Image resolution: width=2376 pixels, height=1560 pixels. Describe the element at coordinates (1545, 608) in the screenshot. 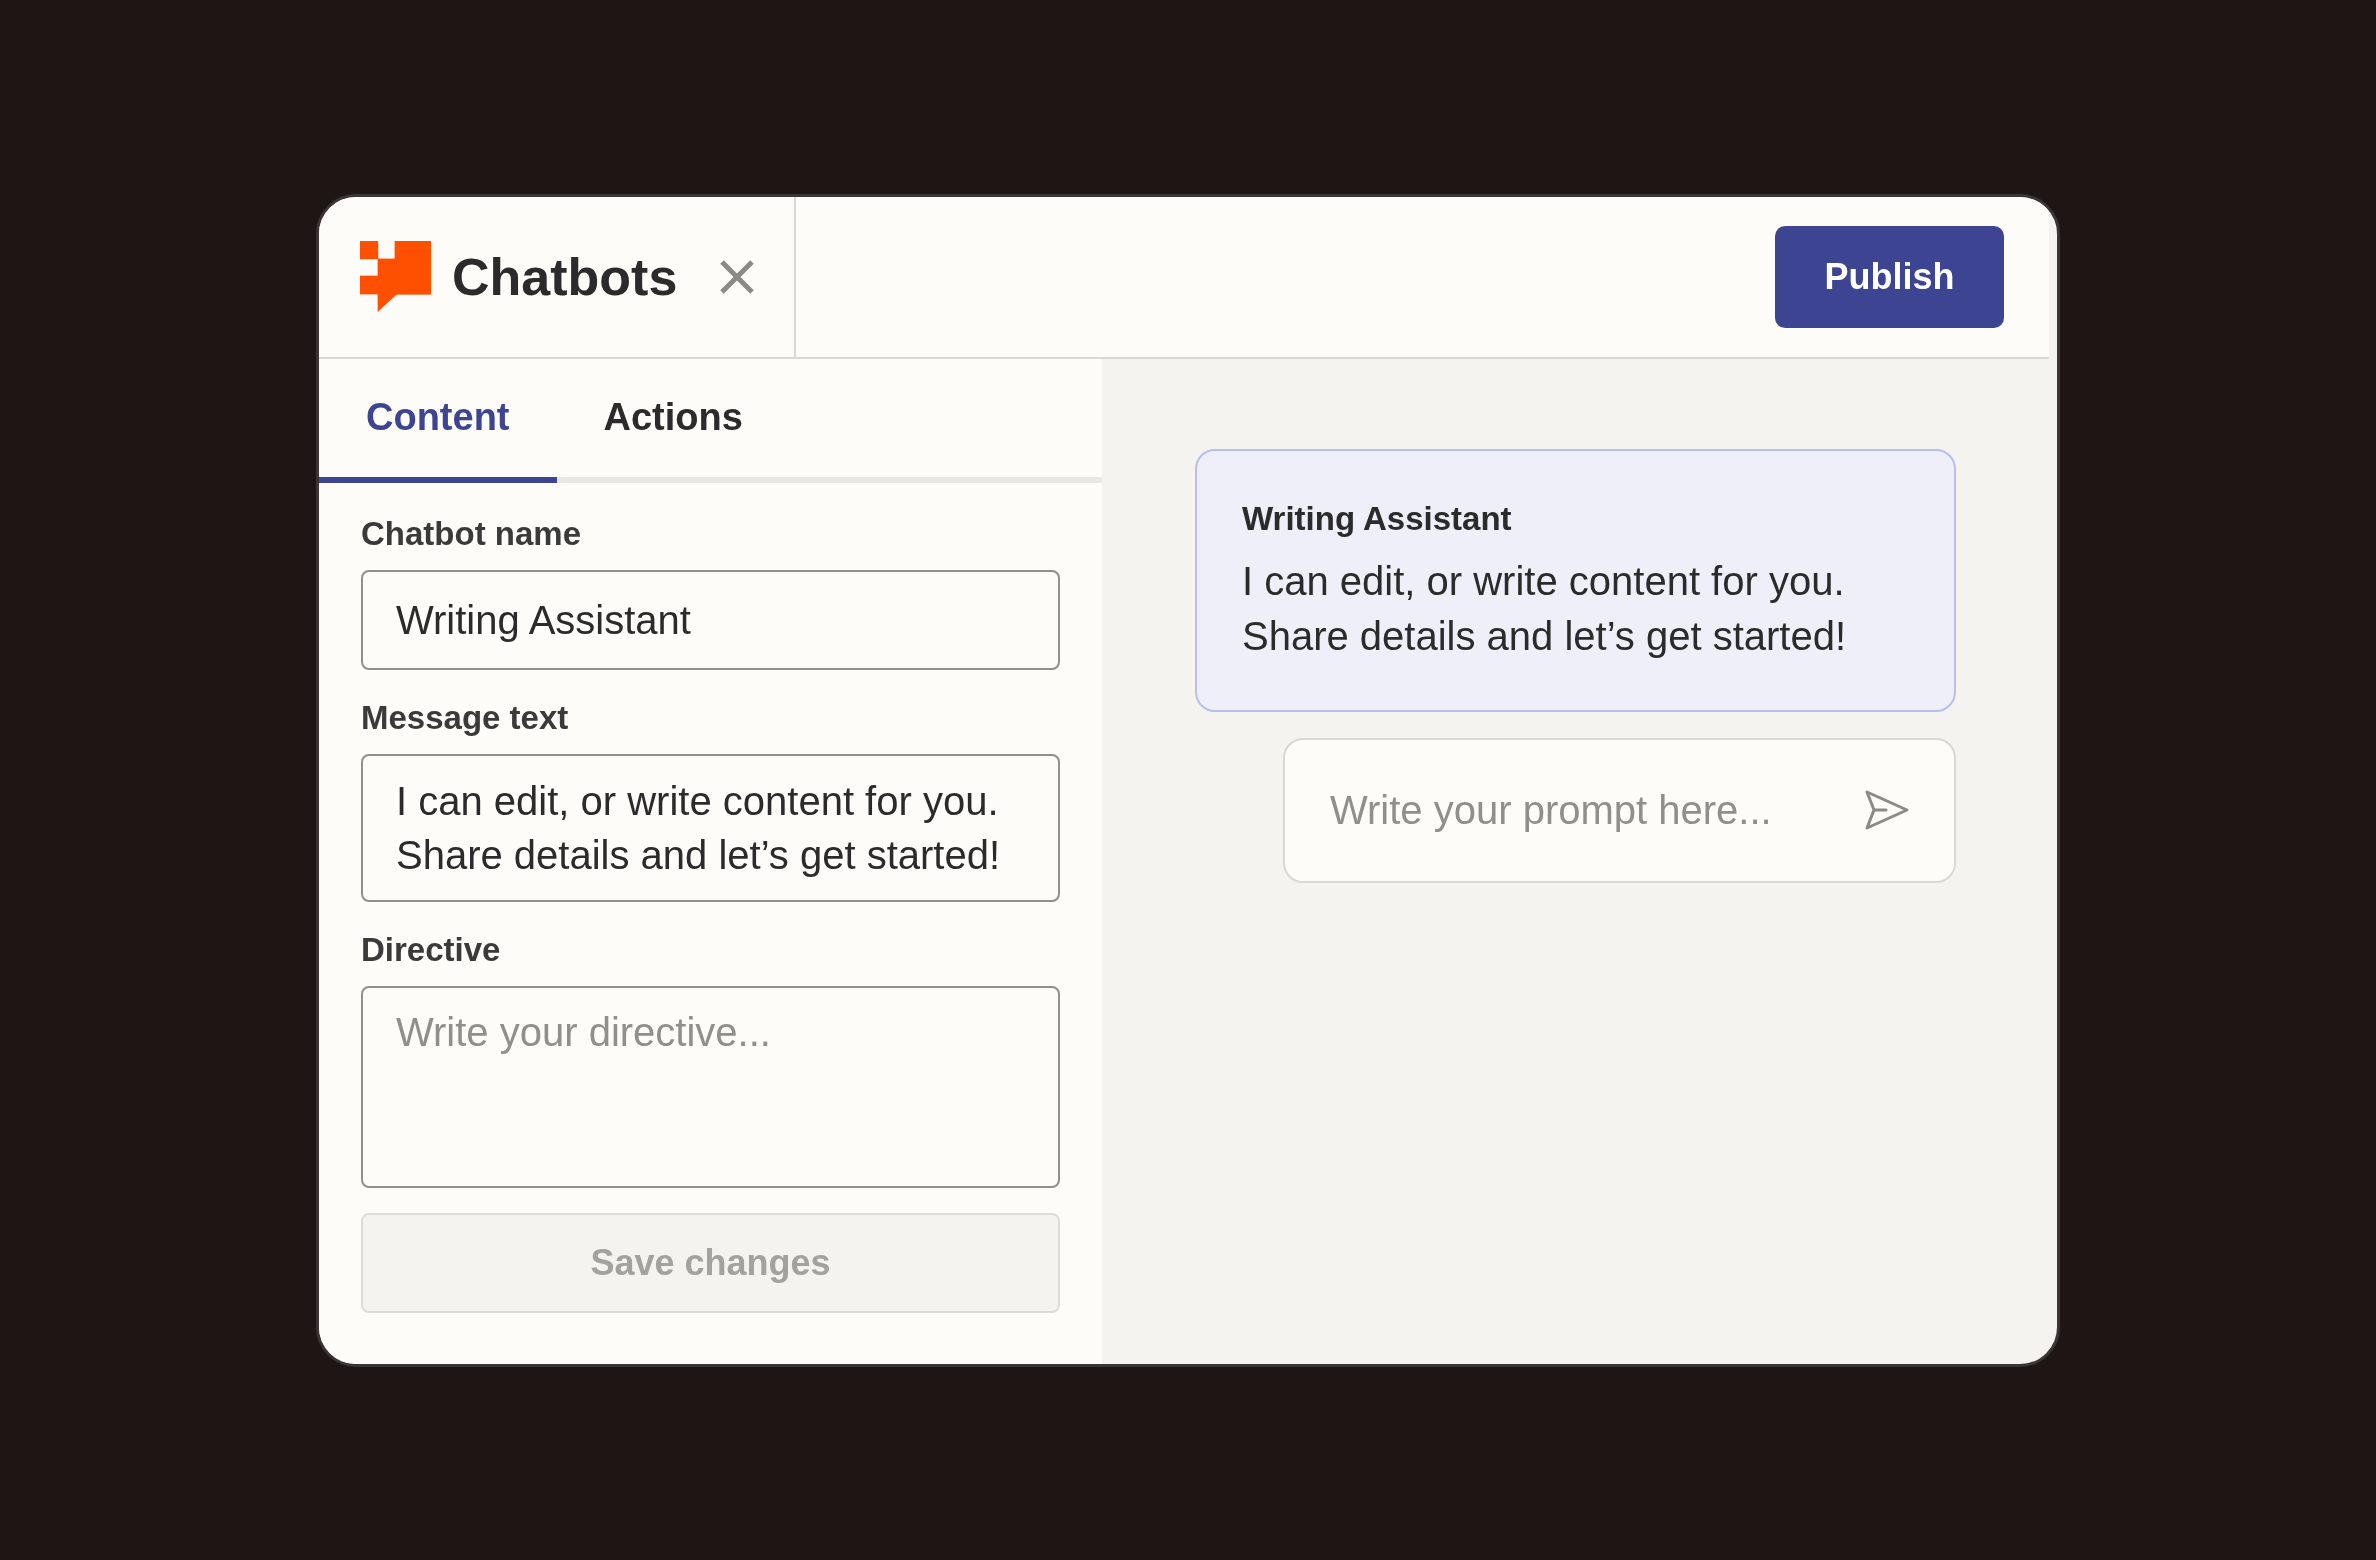

I see `message-text: I can edit, or write content for you. Share details and let’s get started!` at that location.